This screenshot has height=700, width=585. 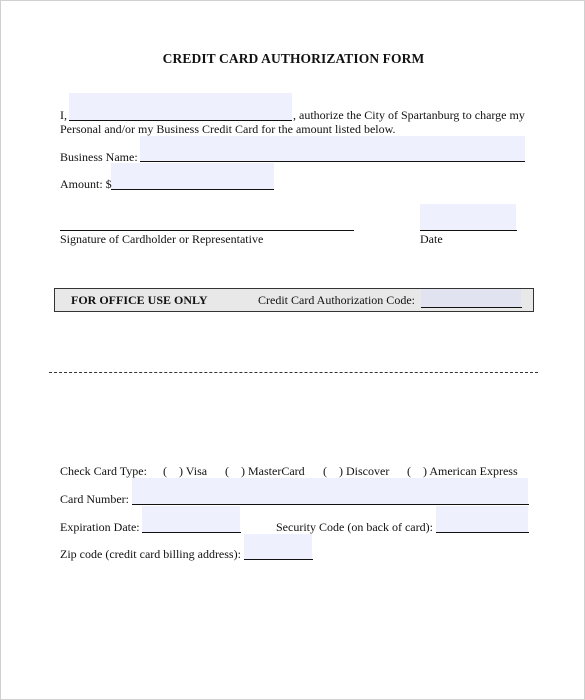 I want to click on checkbox-mastercard: ( ), so click(x=235, y=471).